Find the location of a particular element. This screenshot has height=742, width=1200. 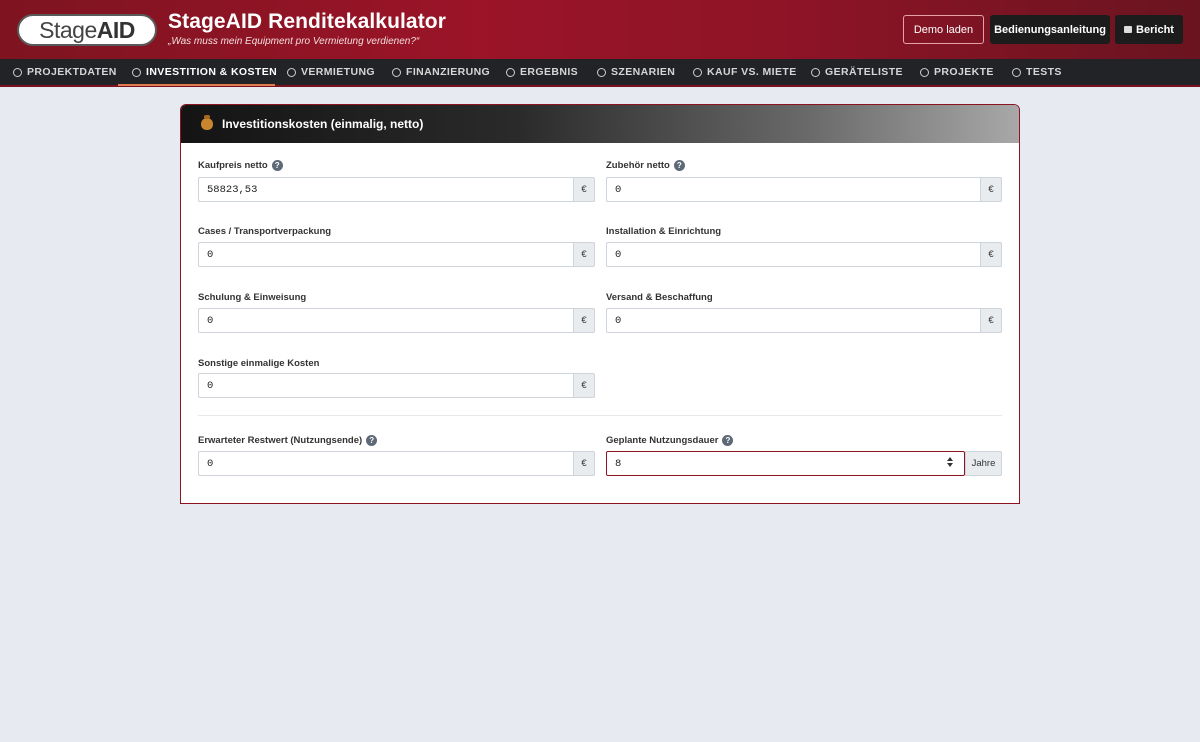

restwert-label: Erwarteter Restwert (Nutzungsende) ? is located at coordinates (288, 440).